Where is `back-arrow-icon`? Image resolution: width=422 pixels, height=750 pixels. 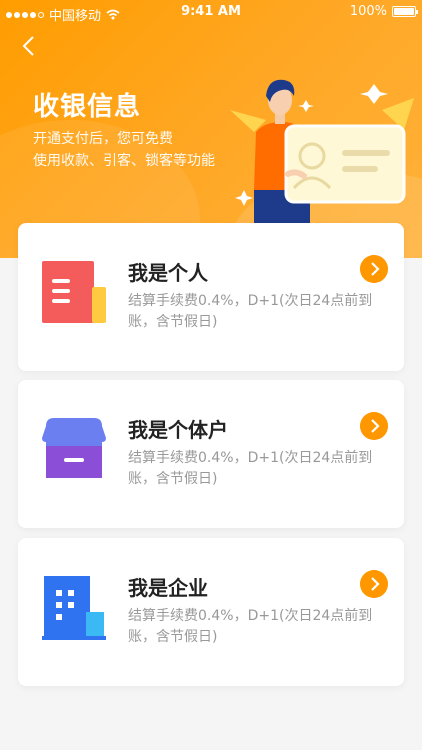 back-arrow-icon is located at coordinates (30, 46).